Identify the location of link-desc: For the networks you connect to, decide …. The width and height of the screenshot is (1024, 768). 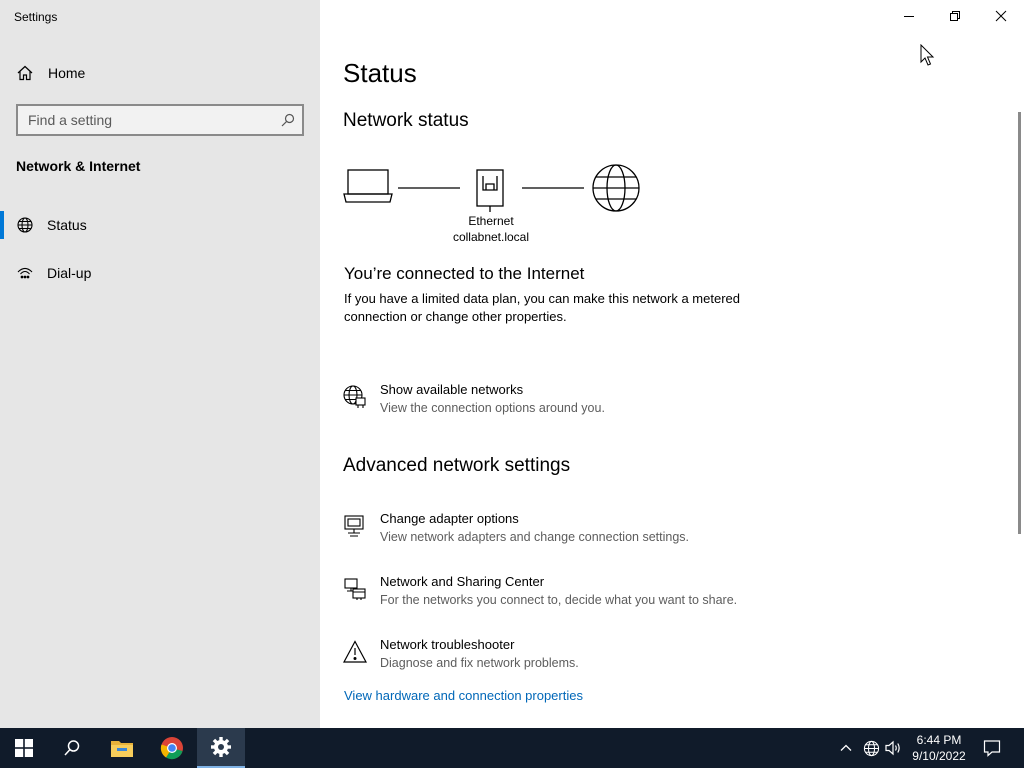
(559, 600).